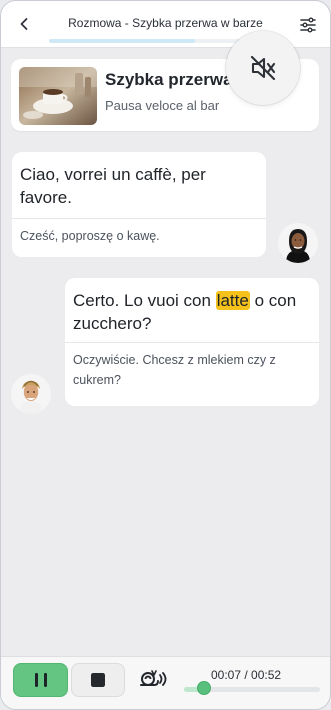  I want to click on pause-button, so click(40, 680).